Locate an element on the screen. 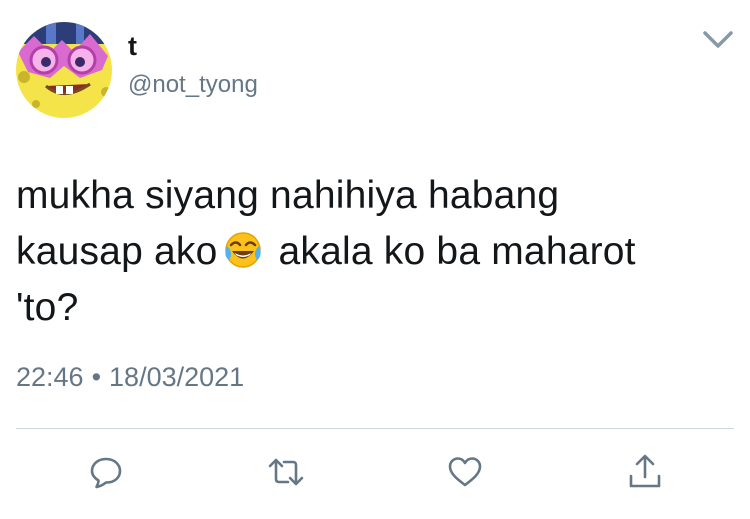 This screenshot has width=750, height=519. avatar is located at coordinates (64, 70).